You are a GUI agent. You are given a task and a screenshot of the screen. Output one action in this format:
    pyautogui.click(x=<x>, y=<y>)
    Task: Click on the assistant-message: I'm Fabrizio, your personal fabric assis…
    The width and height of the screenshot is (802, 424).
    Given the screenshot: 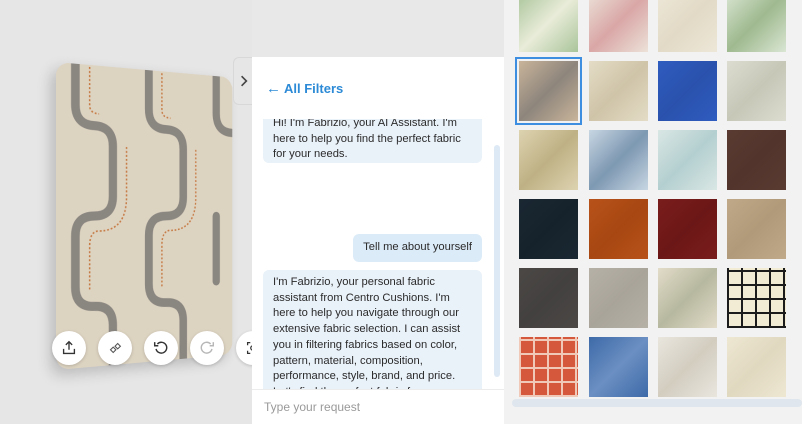 What is the action you would take?
    pyautogui.click(x=372, y=329)
    